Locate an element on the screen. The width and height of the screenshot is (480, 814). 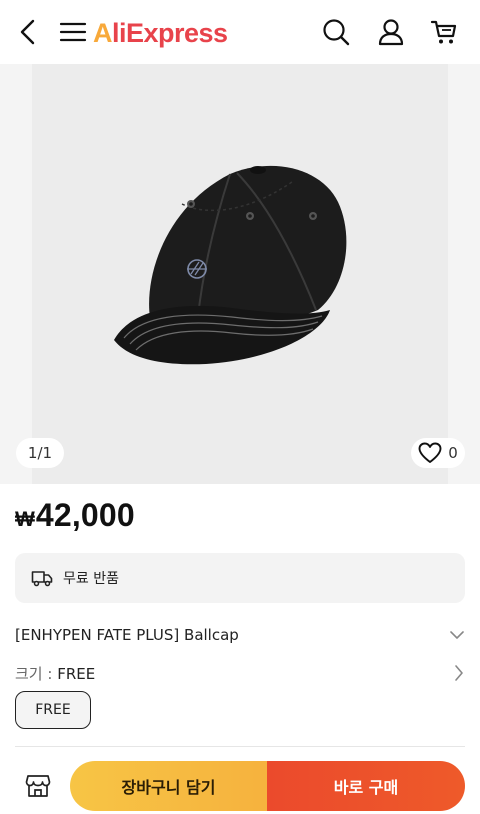
shipping-label: 무료 반품 is located at coordinates (91, 579).